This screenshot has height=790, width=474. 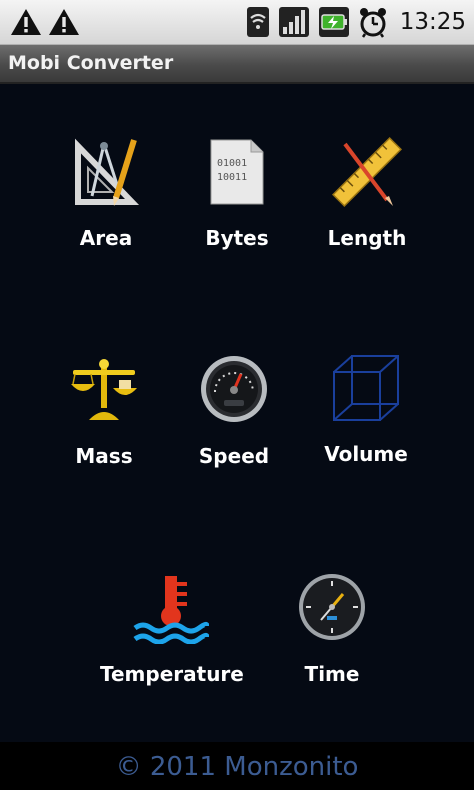 I want to click on converter-area: Area, so click(x=106, y=195).